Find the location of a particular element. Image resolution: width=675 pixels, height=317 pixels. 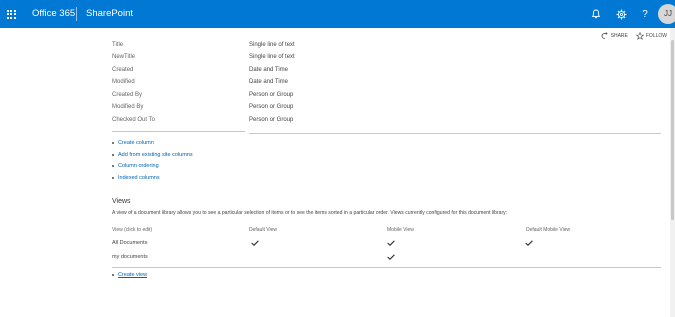

views-divider is located at coordinates (386, 267).